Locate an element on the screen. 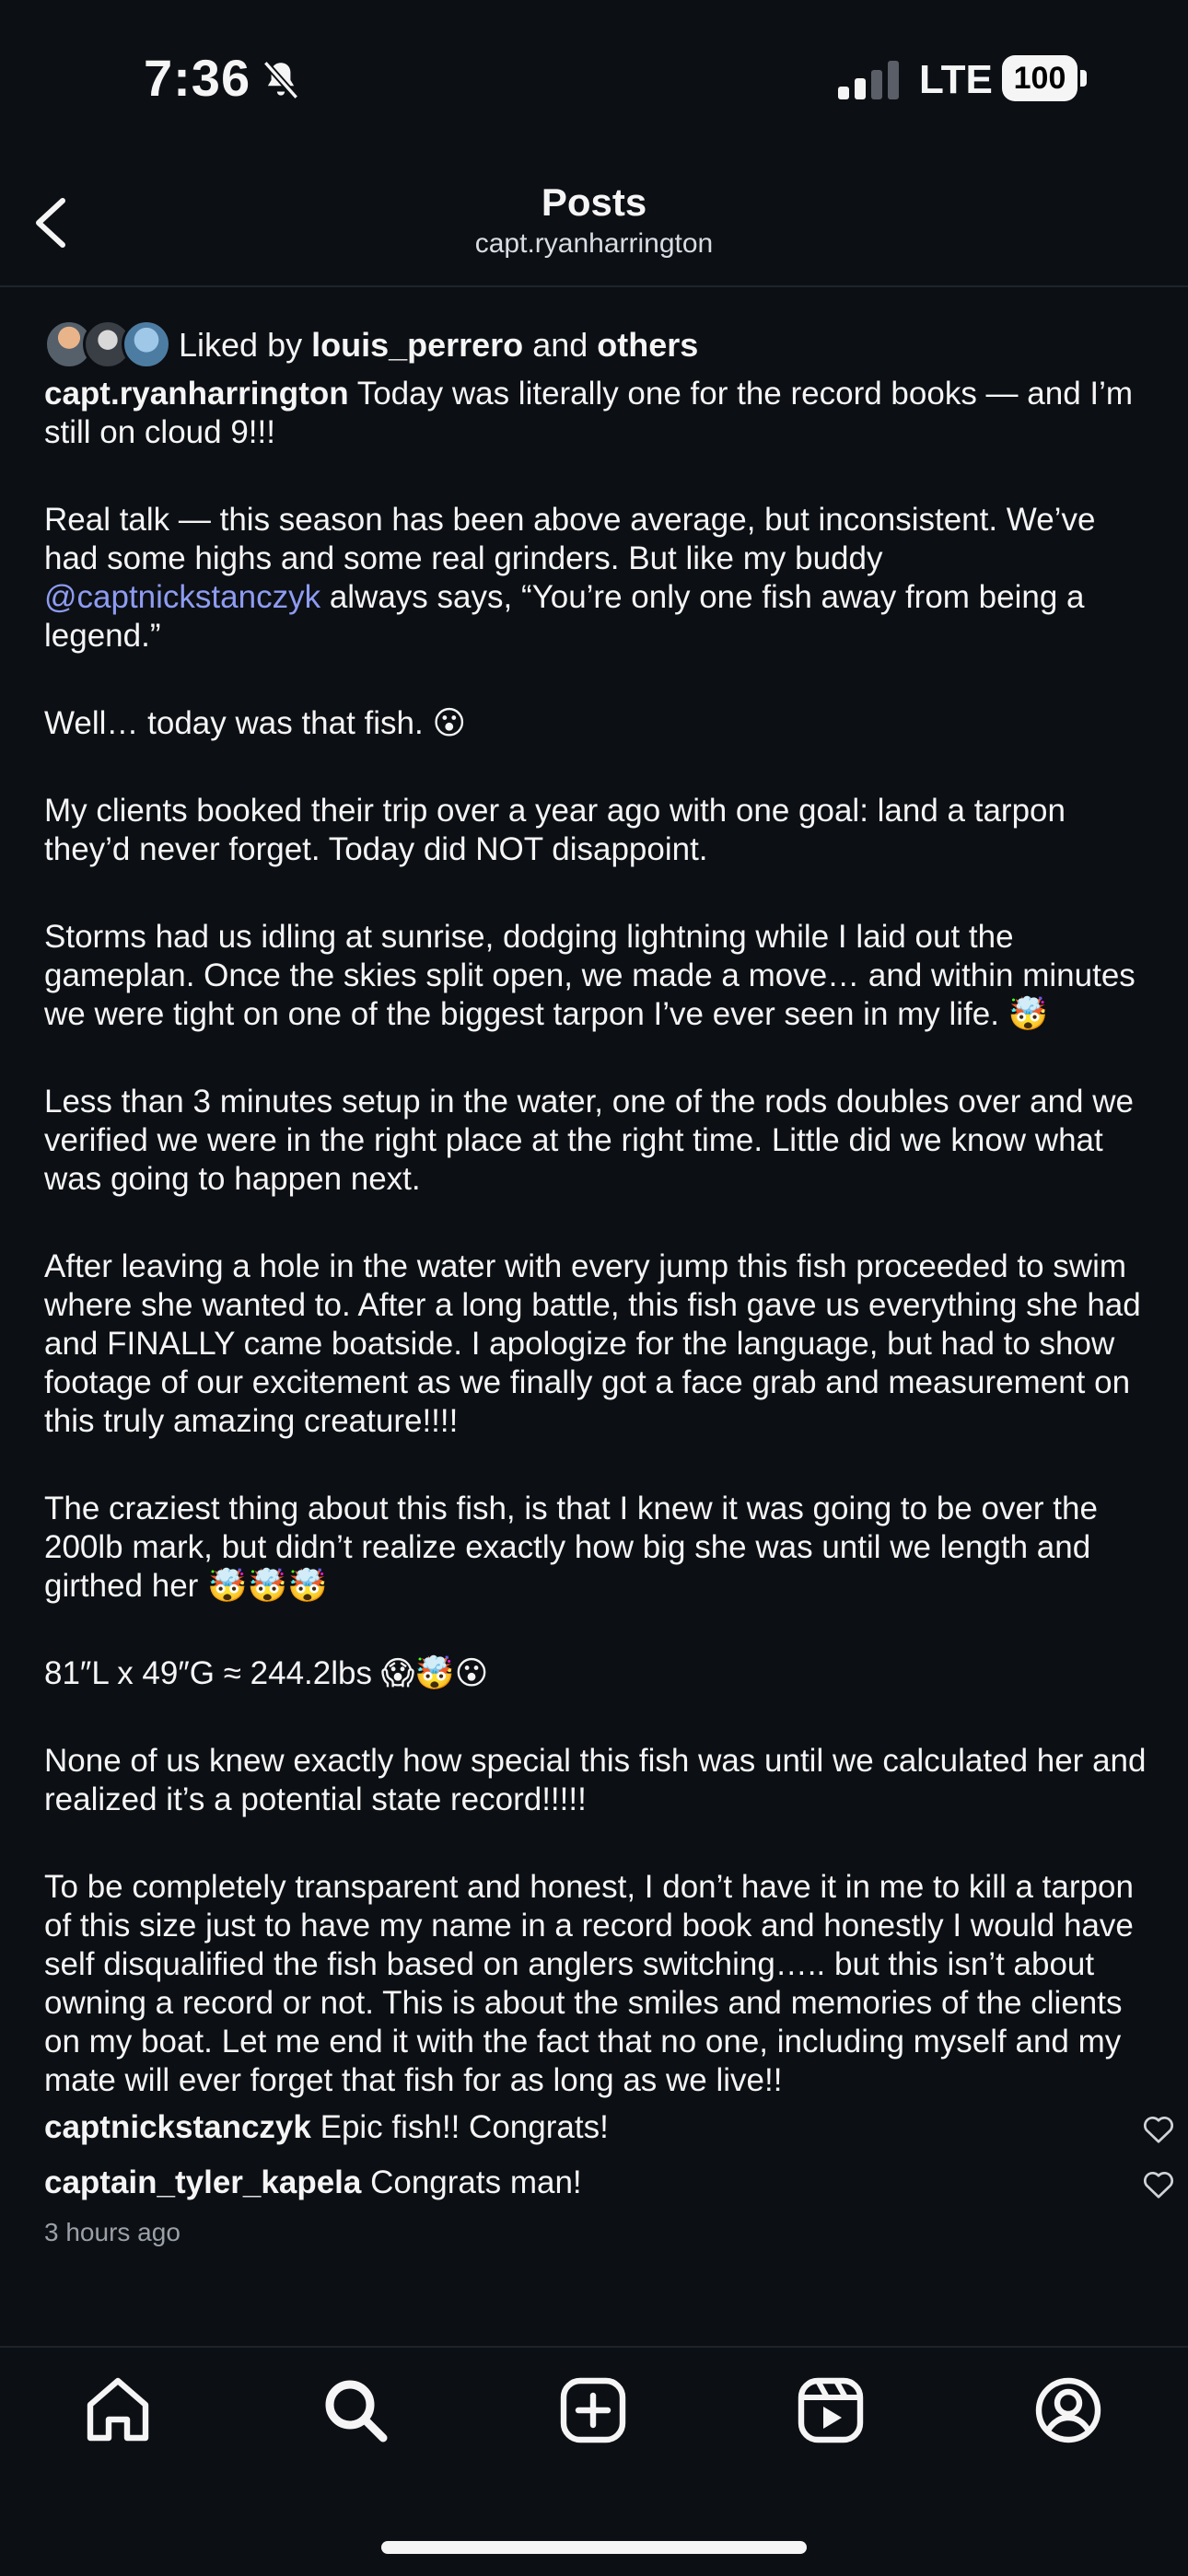 The width and height of the screenshot is (1188, 2576). status-time: 7:36 is located at coordinates (197, 78).